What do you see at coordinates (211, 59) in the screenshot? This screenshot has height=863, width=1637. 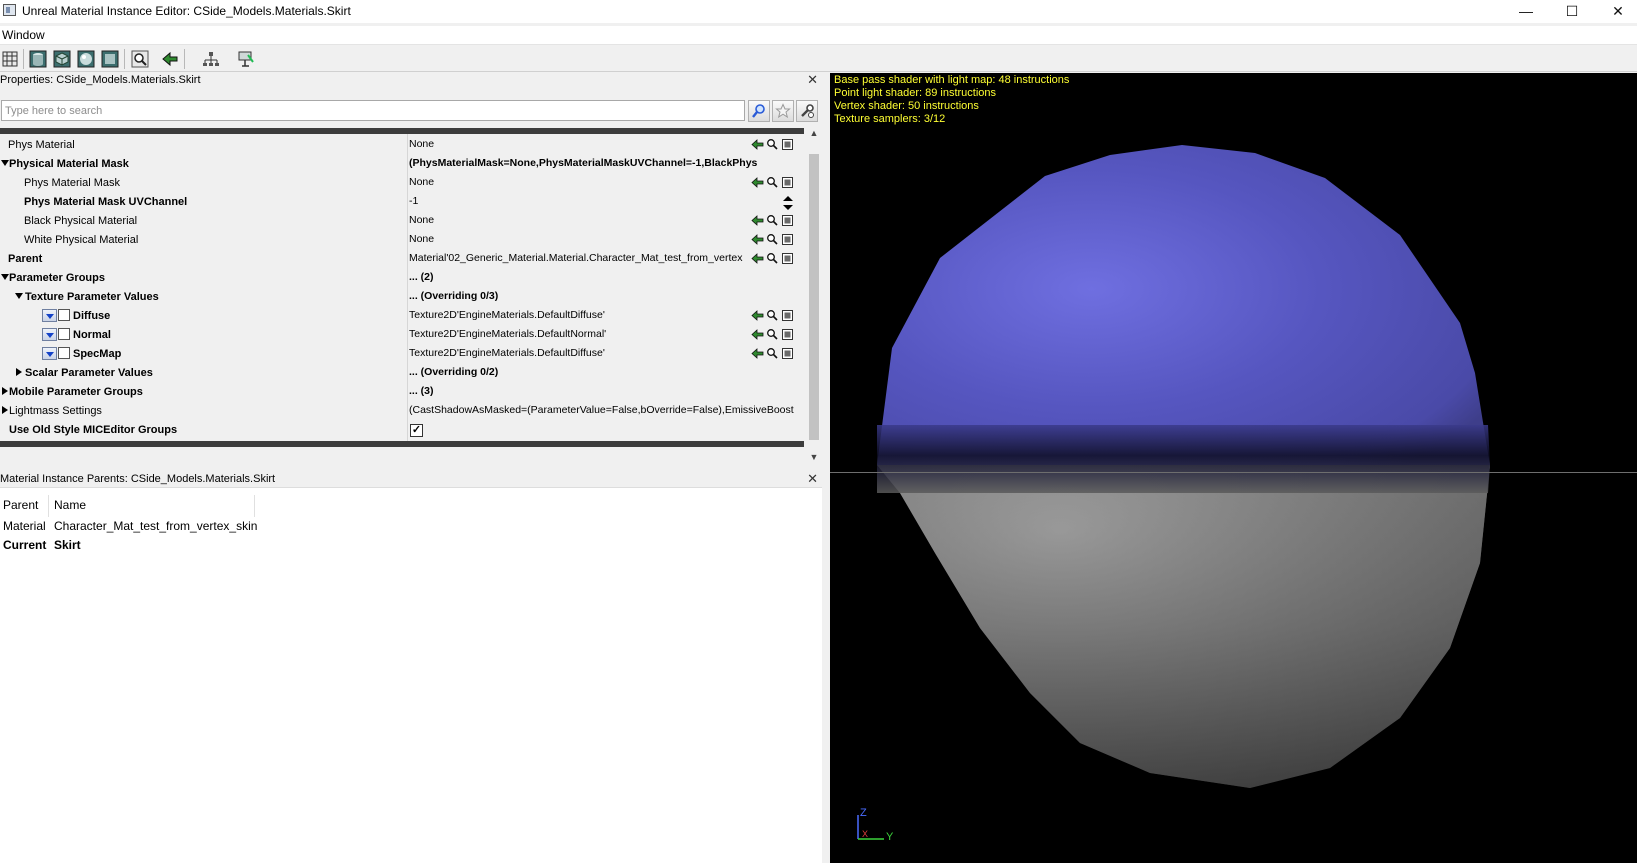 I see `hierarchy-icon` at bounding box center [211, 59].